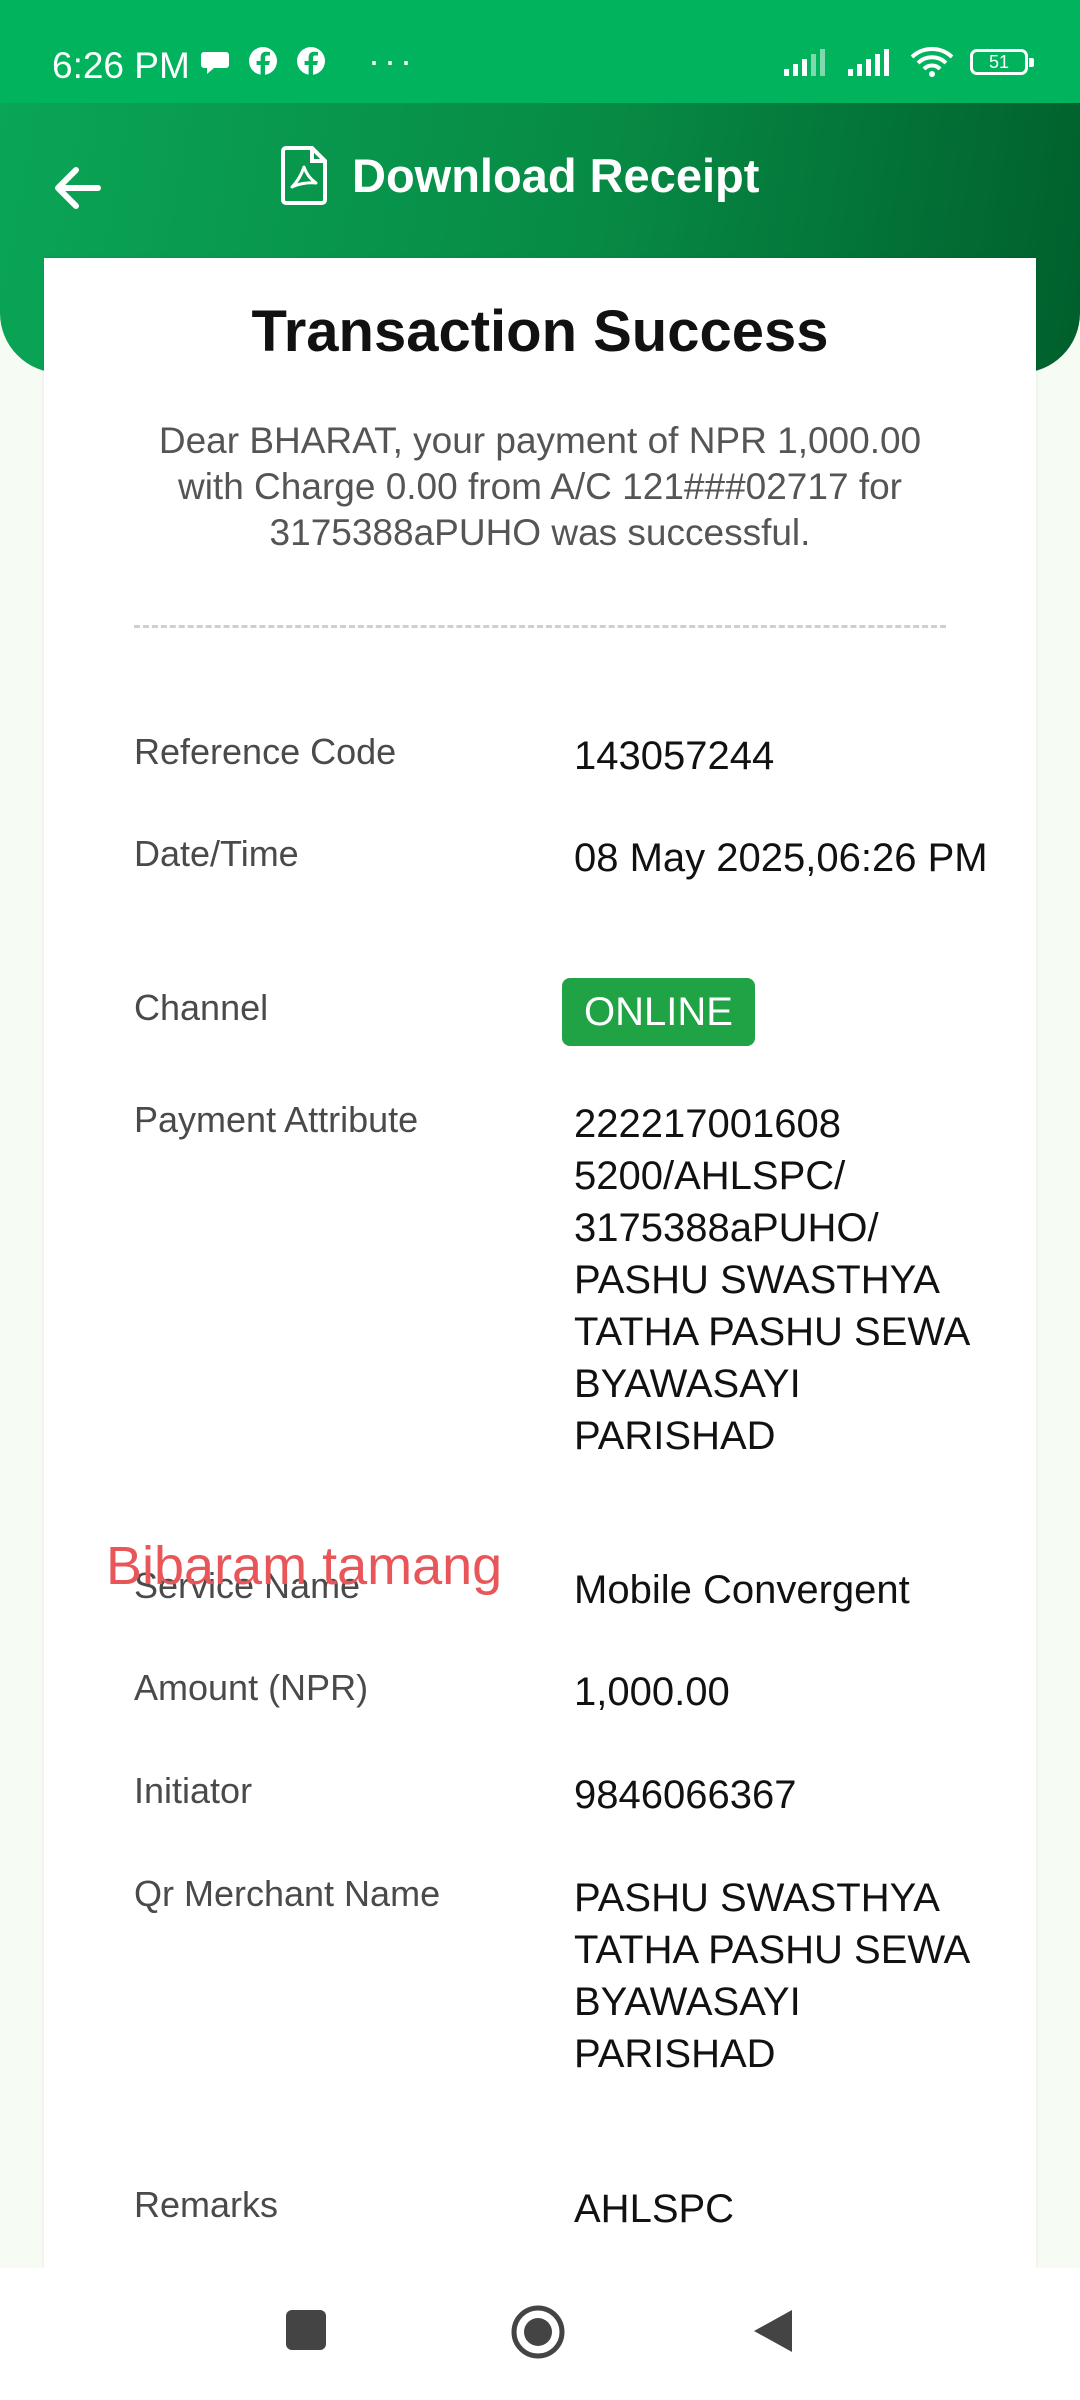 This screenshot has height=2400, width=1080. Describe the element at coordinates (674, 756) in the screenshot. I see `detail-value: 143057244` at that location.